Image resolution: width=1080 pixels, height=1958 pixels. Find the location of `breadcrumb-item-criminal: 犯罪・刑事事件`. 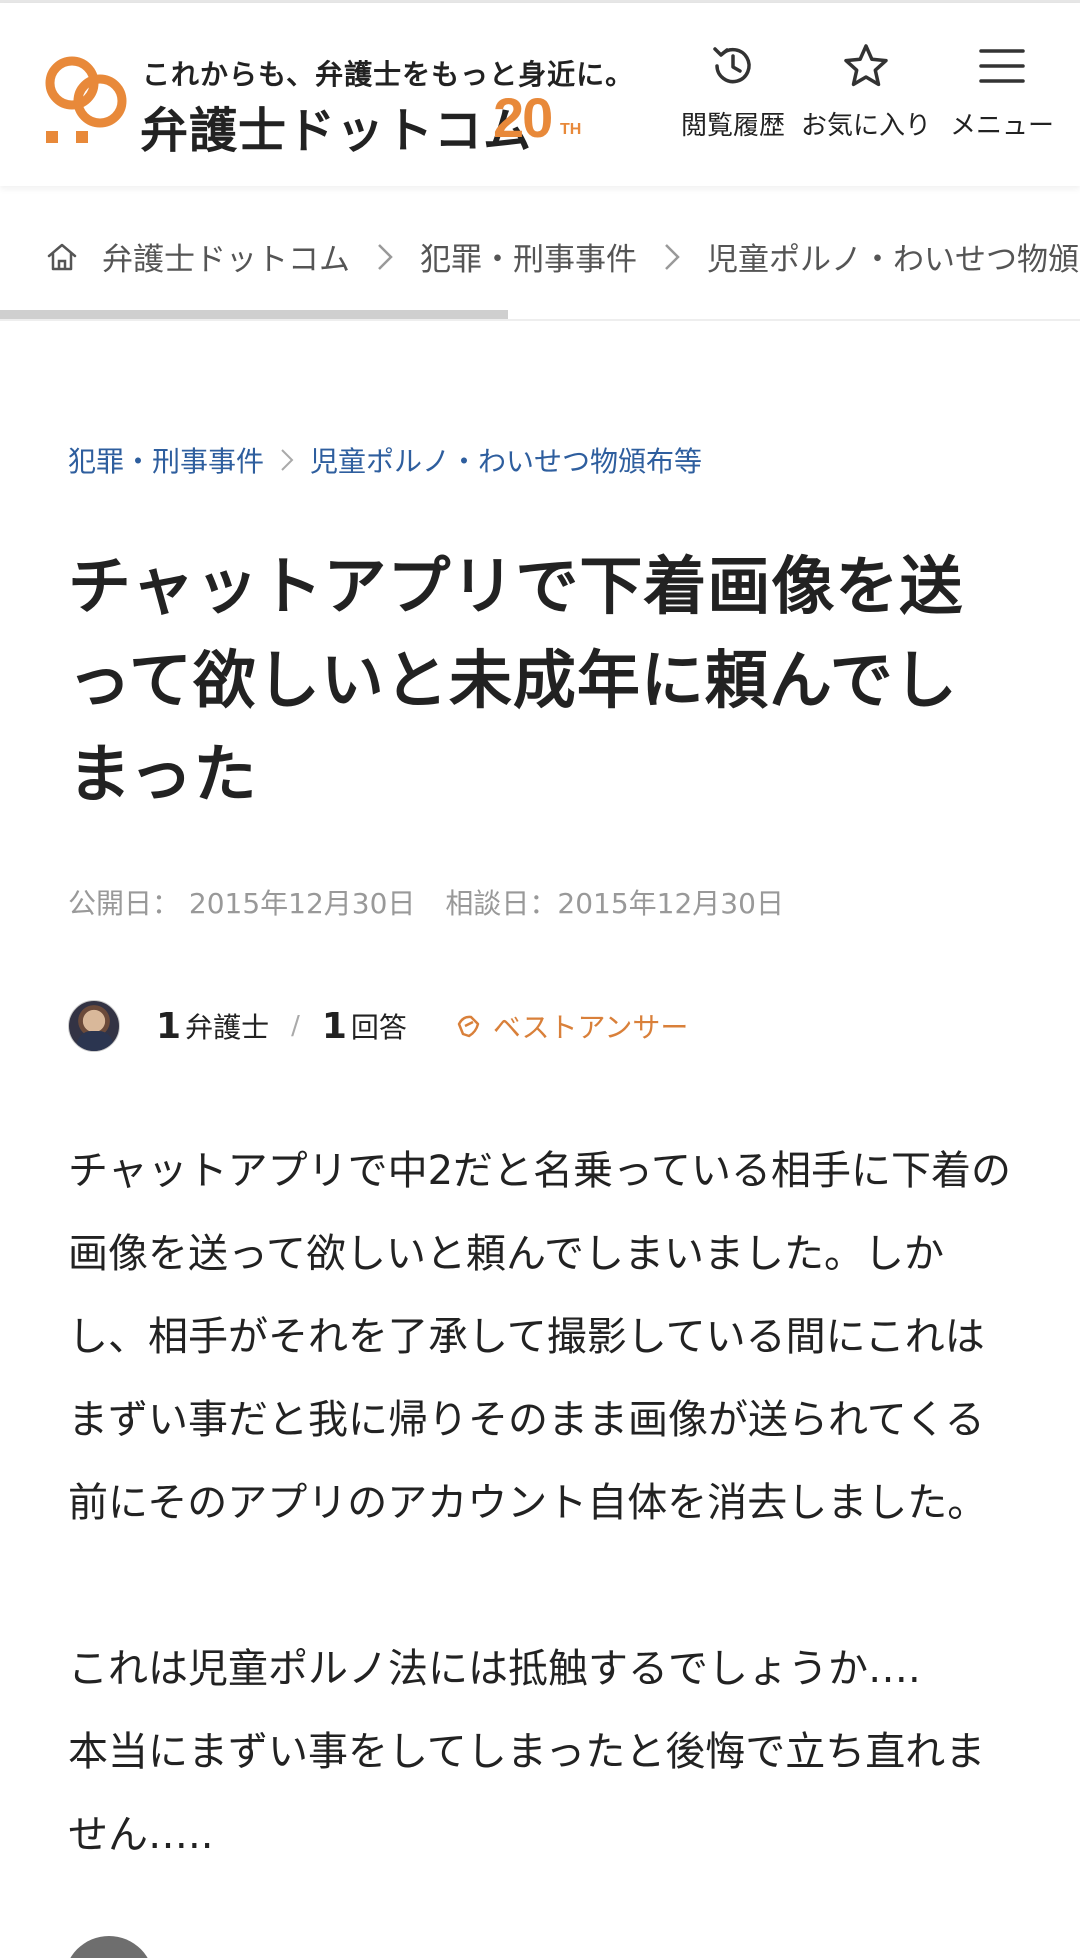

breadcrumb-item-criminal: 犯罪・刑事事件 is located at coordinates (528, 256).